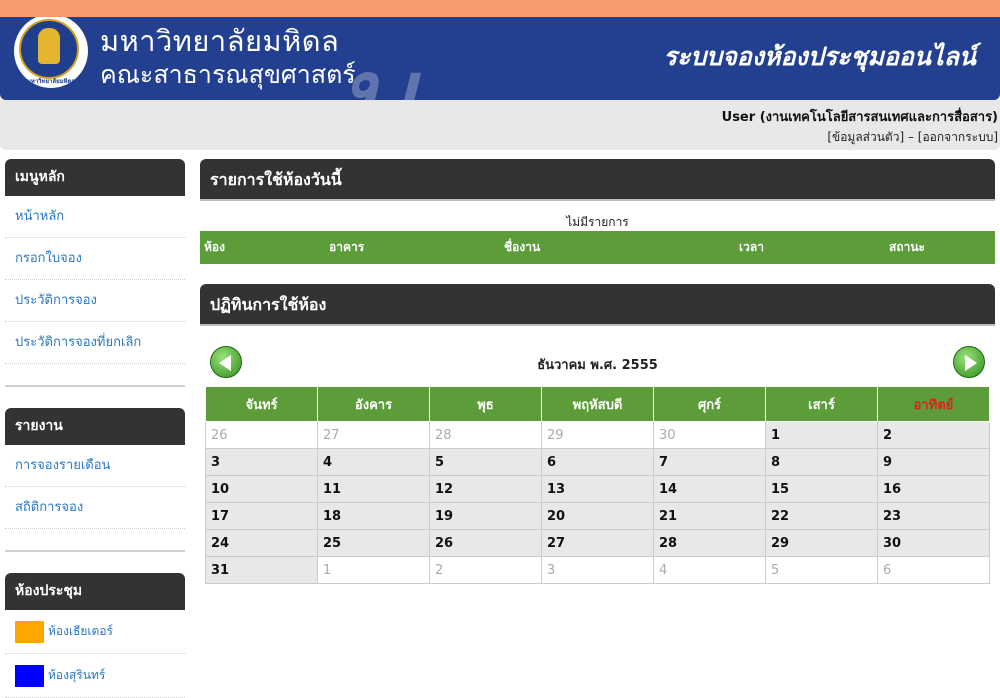 The height and width of the screenshot is (698, 1000). I want to click on calendar-day: 2, so click(933, 435).